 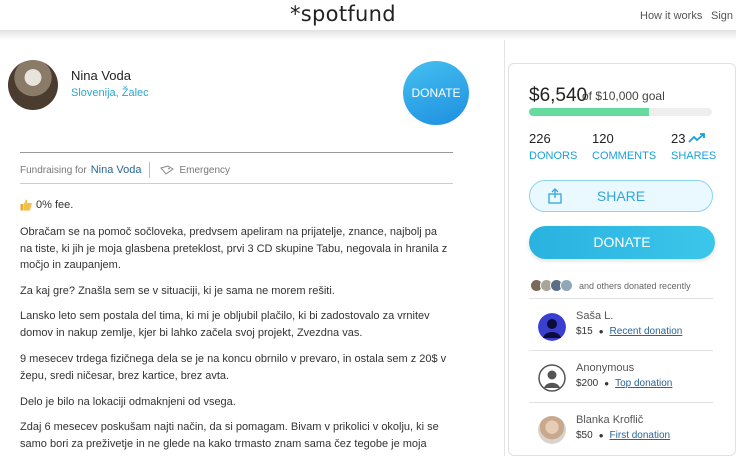 What do you see at coordinates (552, 327) in the screenshot?
I see `user-avatar-icon` at bounding box center [552, 327].